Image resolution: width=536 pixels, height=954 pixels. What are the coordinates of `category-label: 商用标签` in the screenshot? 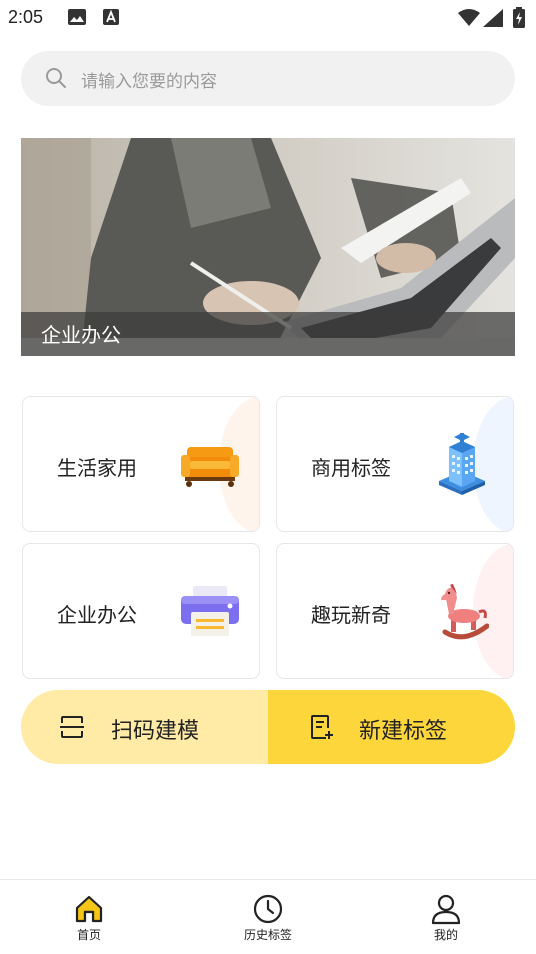 It's located at (351, 468).